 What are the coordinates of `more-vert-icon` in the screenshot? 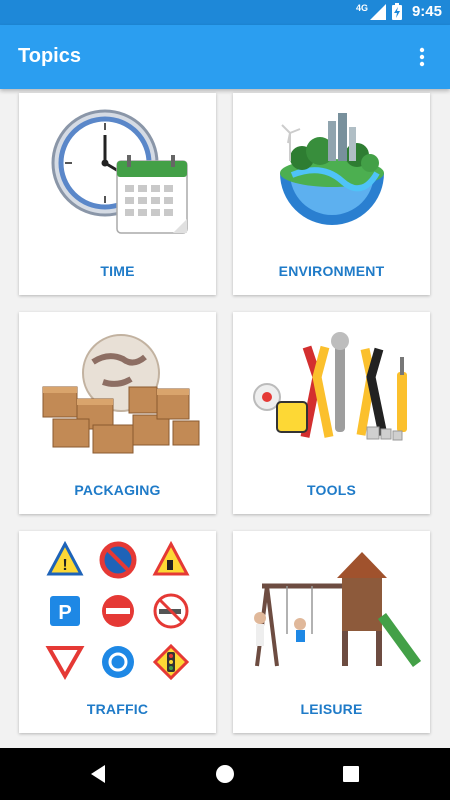 It's located at (422, 57).